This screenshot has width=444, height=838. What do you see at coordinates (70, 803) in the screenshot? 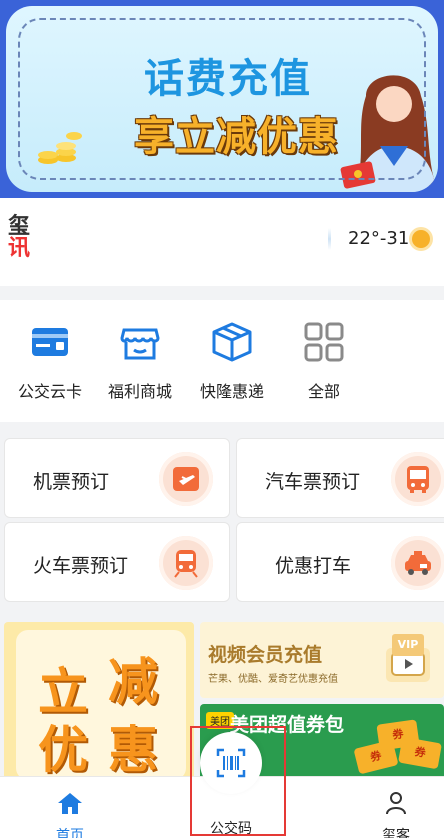
I see `home-icon` at bounding box center [70, 803].